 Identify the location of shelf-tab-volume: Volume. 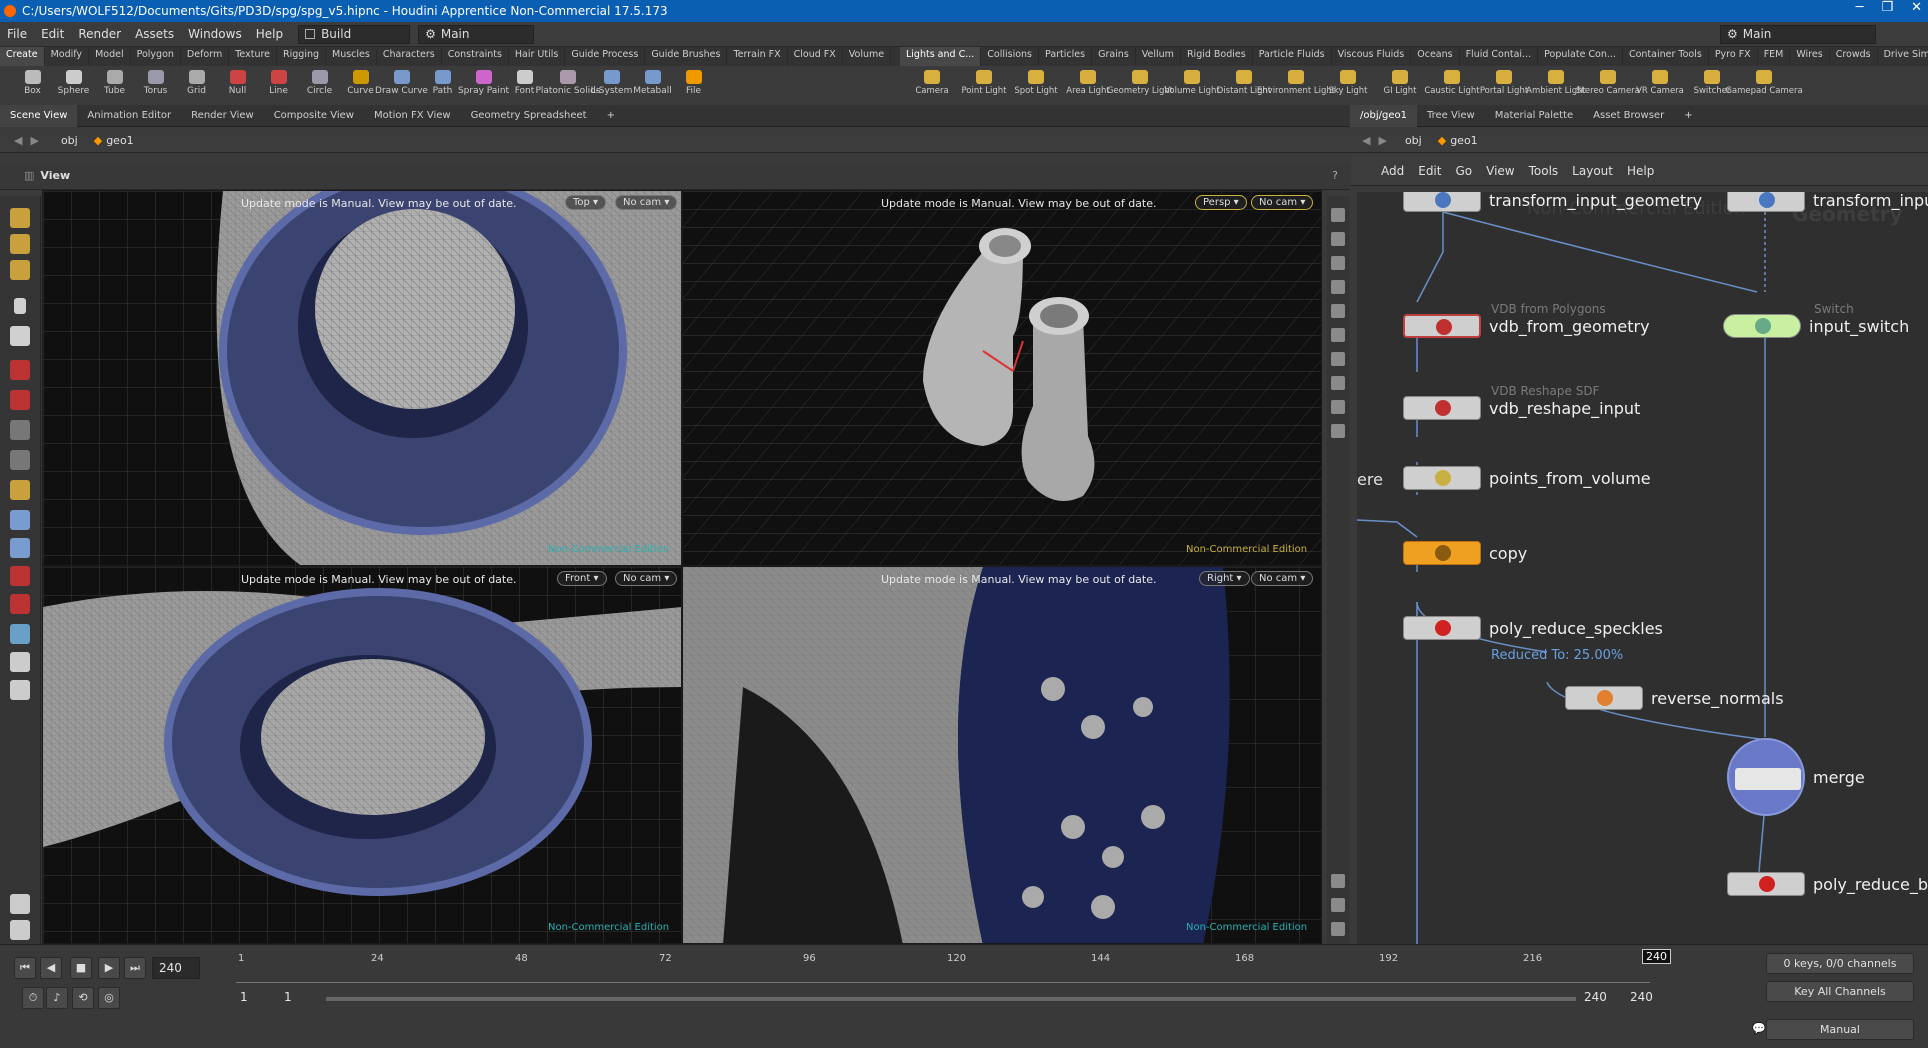
(867, 56).